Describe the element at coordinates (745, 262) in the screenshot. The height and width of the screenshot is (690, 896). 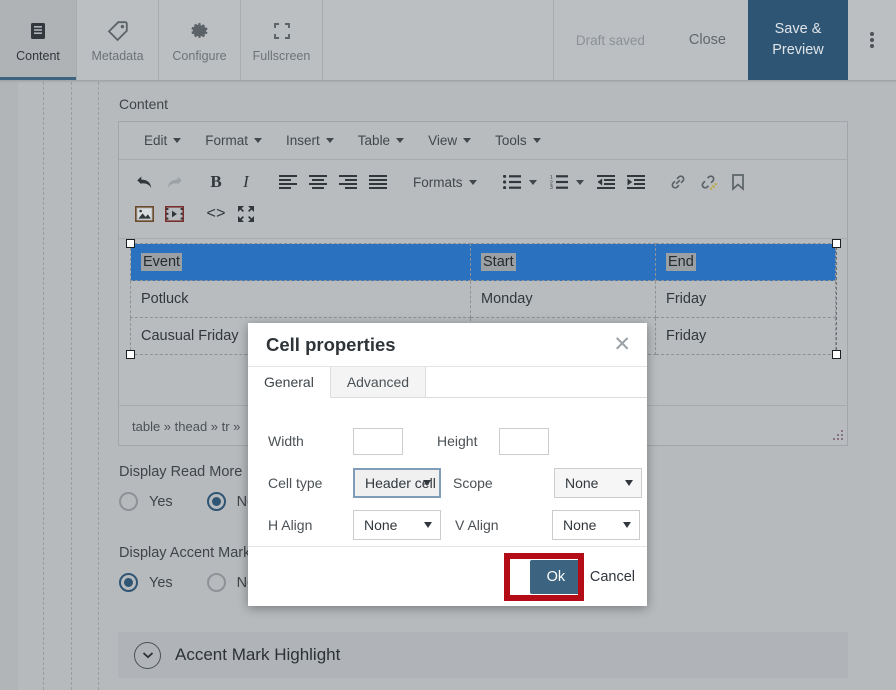
I see `table-header-cell: End` at that location.